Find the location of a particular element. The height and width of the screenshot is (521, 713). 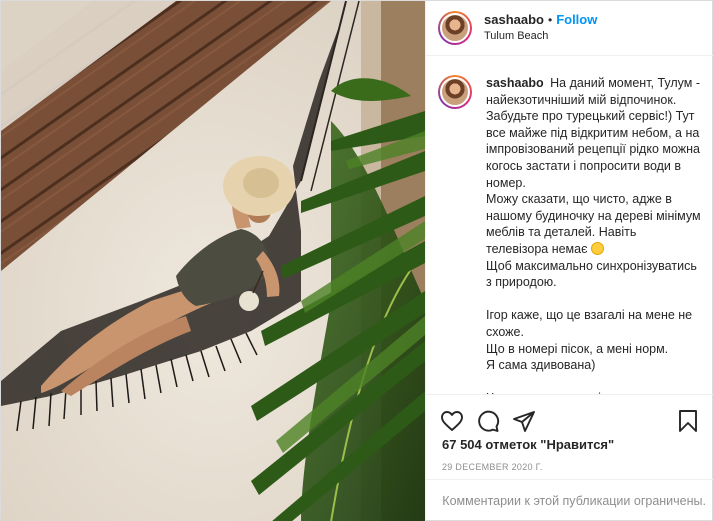

comment-icon is located at coordinates (488, 421).